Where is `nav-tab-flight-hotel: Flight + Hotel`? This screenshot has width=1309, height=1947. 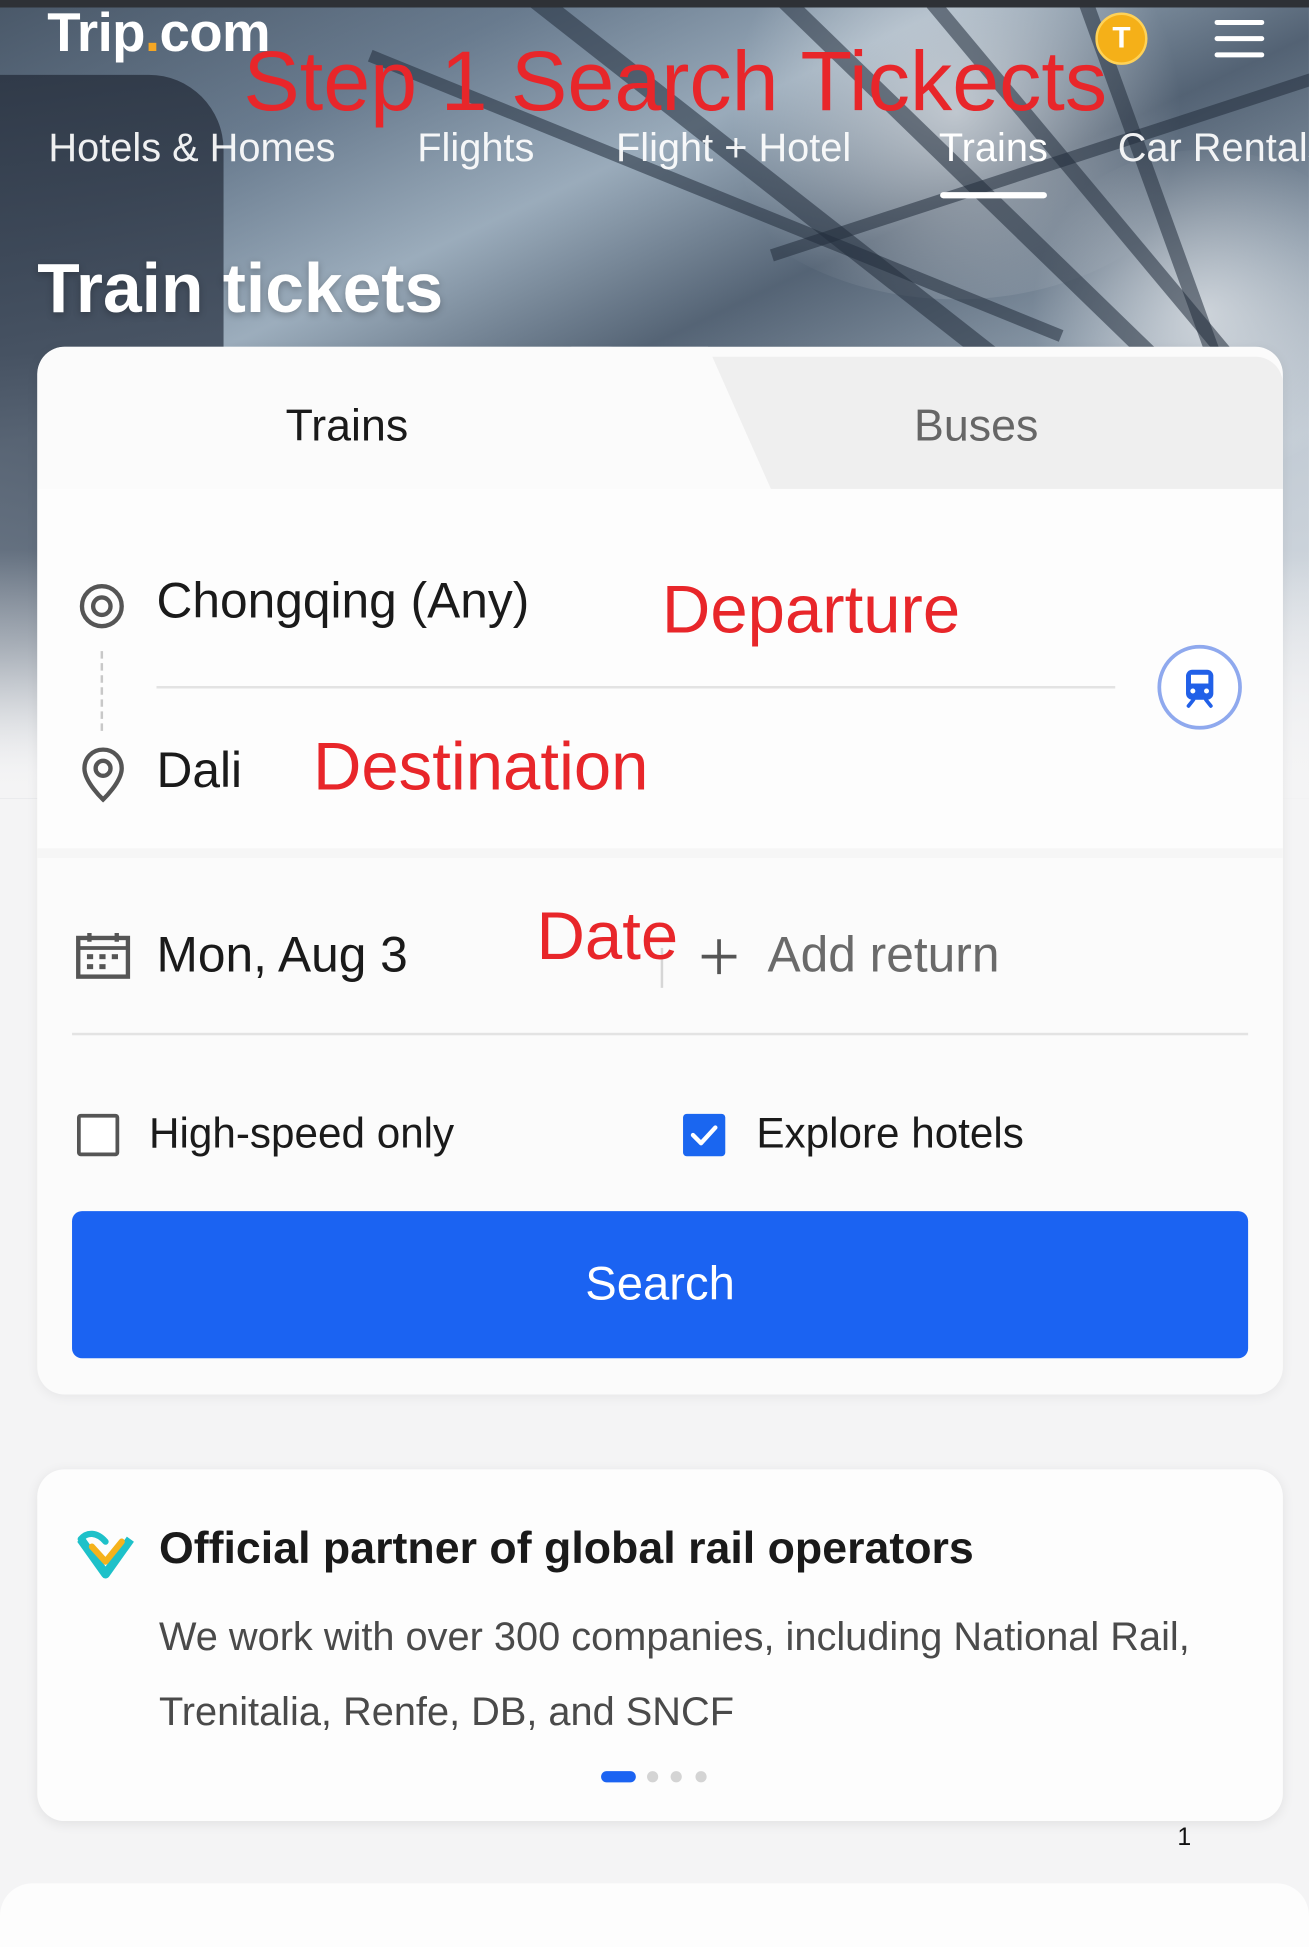 nav-tab-flight-hotel: Flight + Hotel is located at coordinates (733, 148).